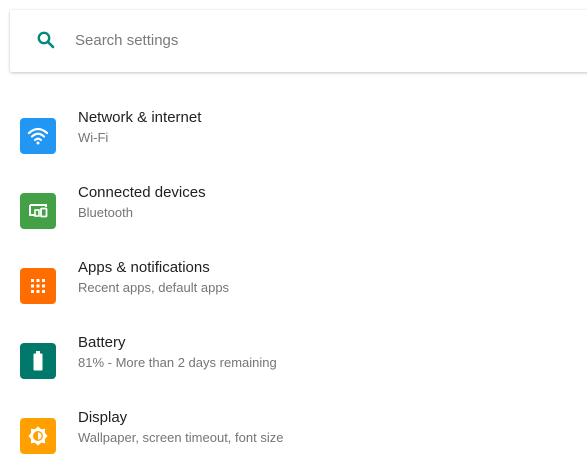 The width and height of the screenshot is (587, 468). Describe the element at coordinates (293, 363) in the screenshot. I see `settings-item-battery: Battery 81% - More than 2 days remaining` at that location.